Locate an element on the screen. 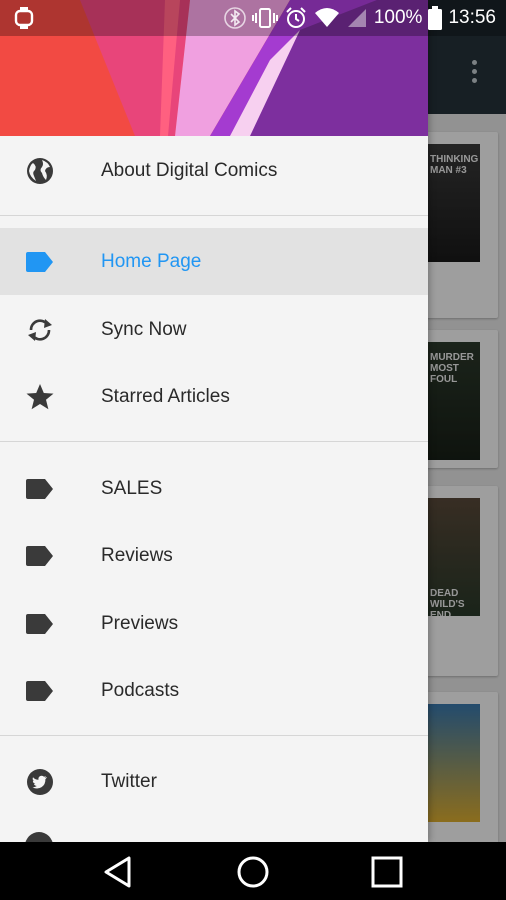 This screenshot has width=506, height=900. menu-label: Starred Articles is located at coordinates (165, 396).